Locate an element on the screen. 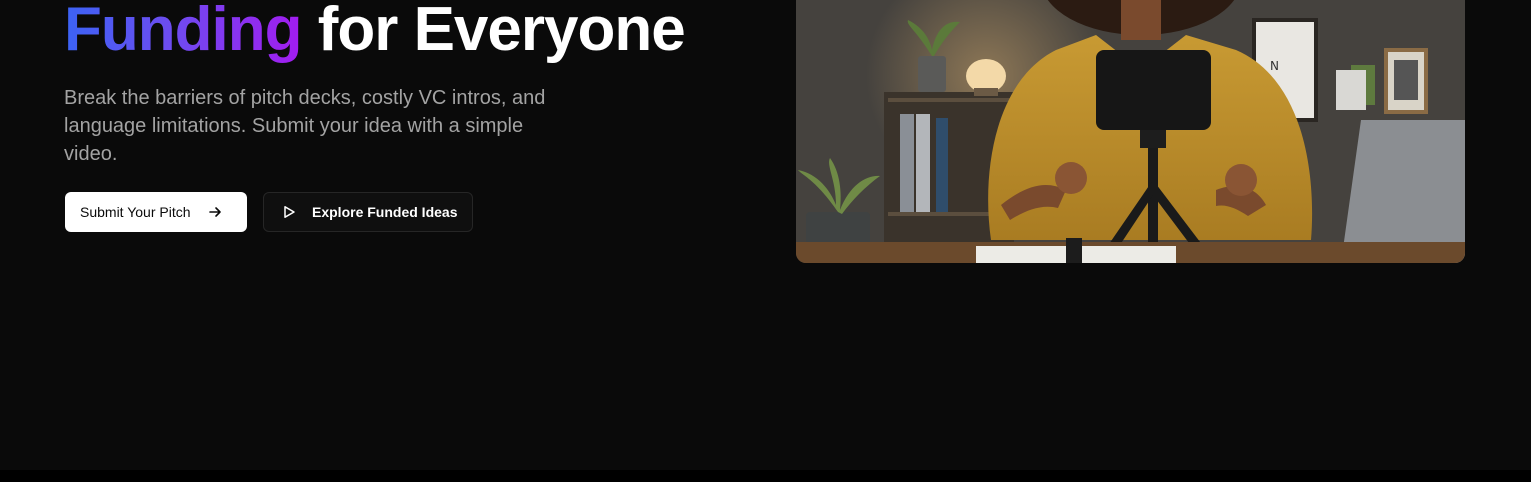  play-icon is located at coordinates (289, 212).